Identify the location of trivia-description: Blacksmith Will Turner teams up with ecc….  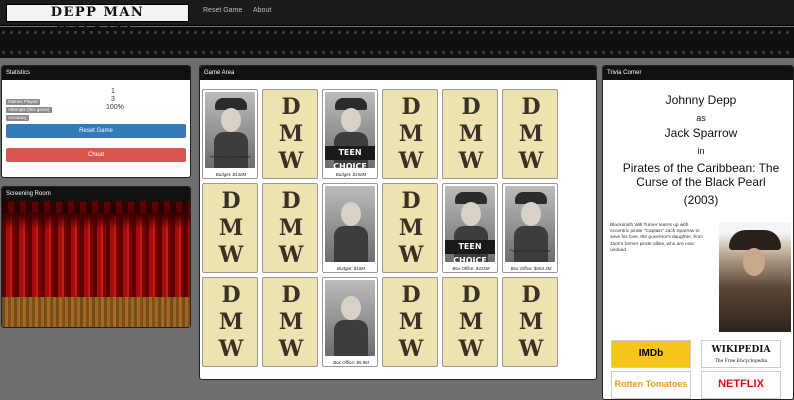
(656, 238).